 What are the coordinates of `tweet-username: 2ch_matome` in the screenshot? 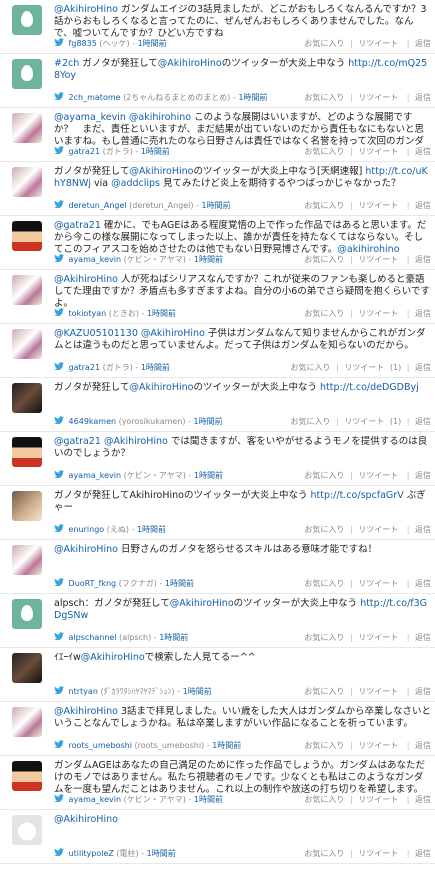 It's located at (95, 97).